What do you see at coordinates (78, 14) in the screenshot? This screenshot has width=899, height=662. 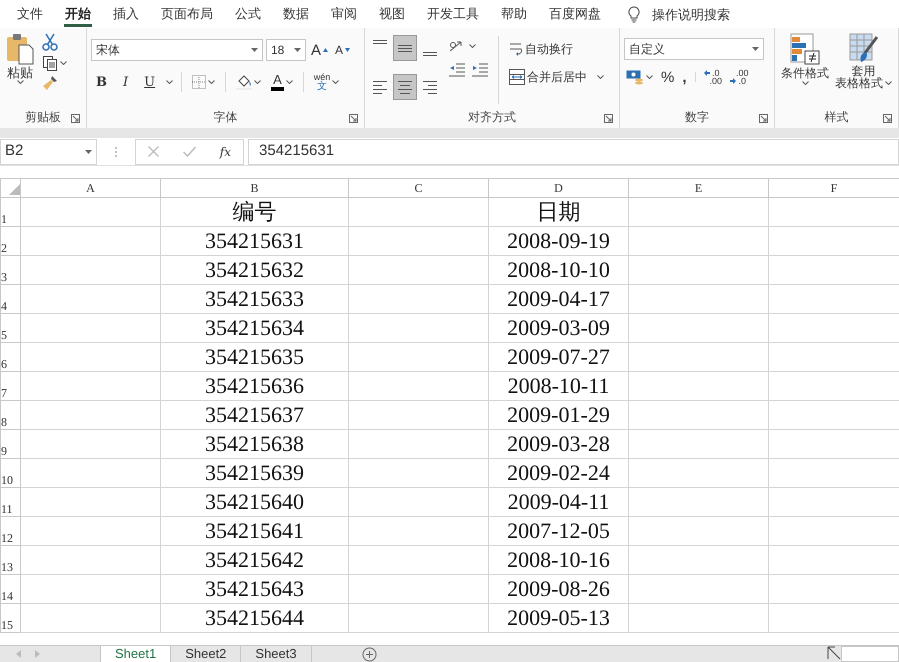 I see `menu-tab: 开始` at bounding box center [78, 14].